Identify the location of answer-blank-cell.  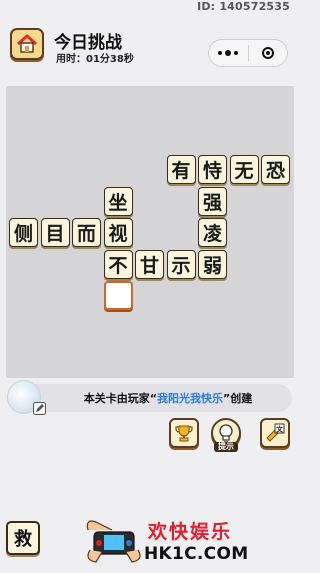
(118, 295).